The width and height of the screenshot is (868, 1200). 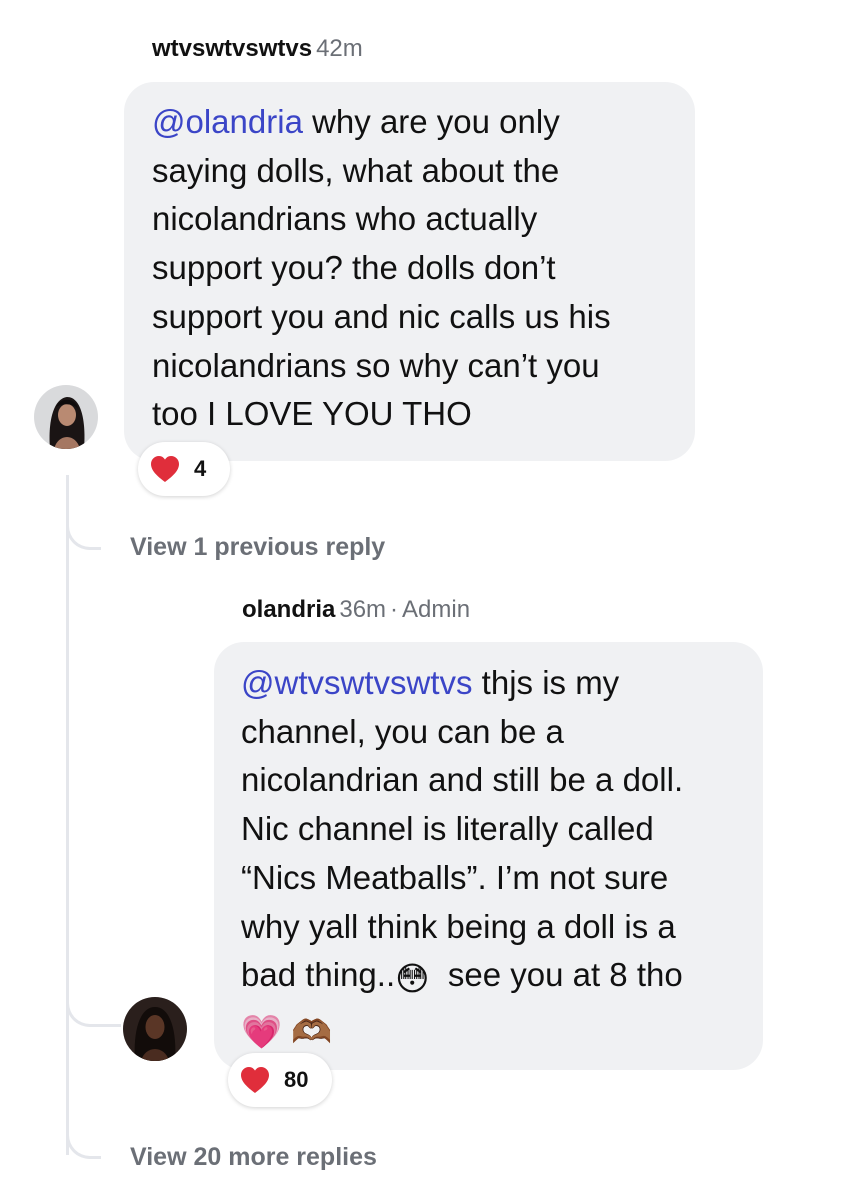 What do you see at coordinates (262, 1031) in the screenshot?
I see `pink-heart-emoji: 💗` at bounding box center [262, 1031].